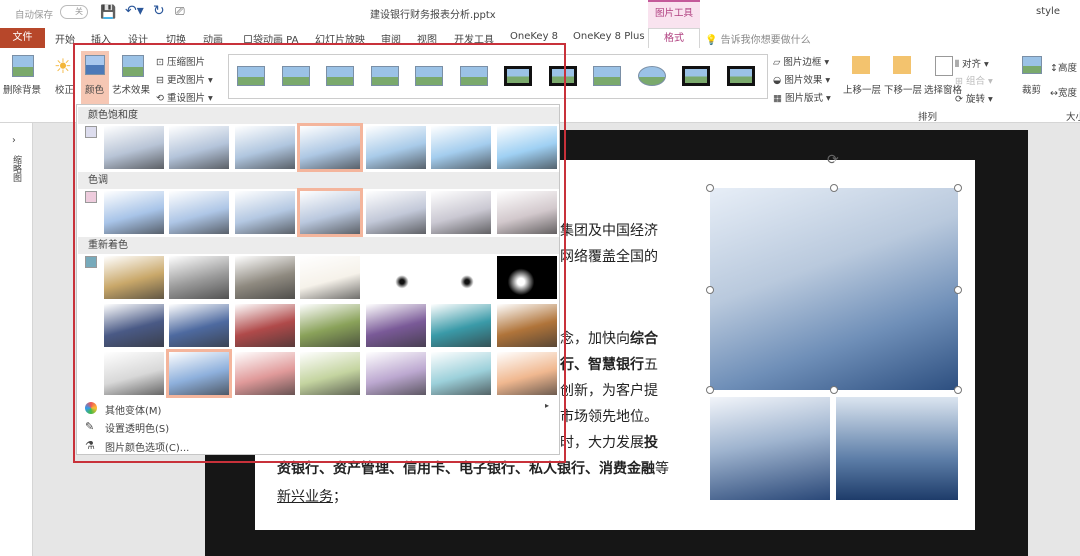 The height and width of the screenshot is (556, 1080). What do you see at coordinates (64, 89) in the screenshot?
I see `corrections-button: 校正` at bounding box center [64, 89].